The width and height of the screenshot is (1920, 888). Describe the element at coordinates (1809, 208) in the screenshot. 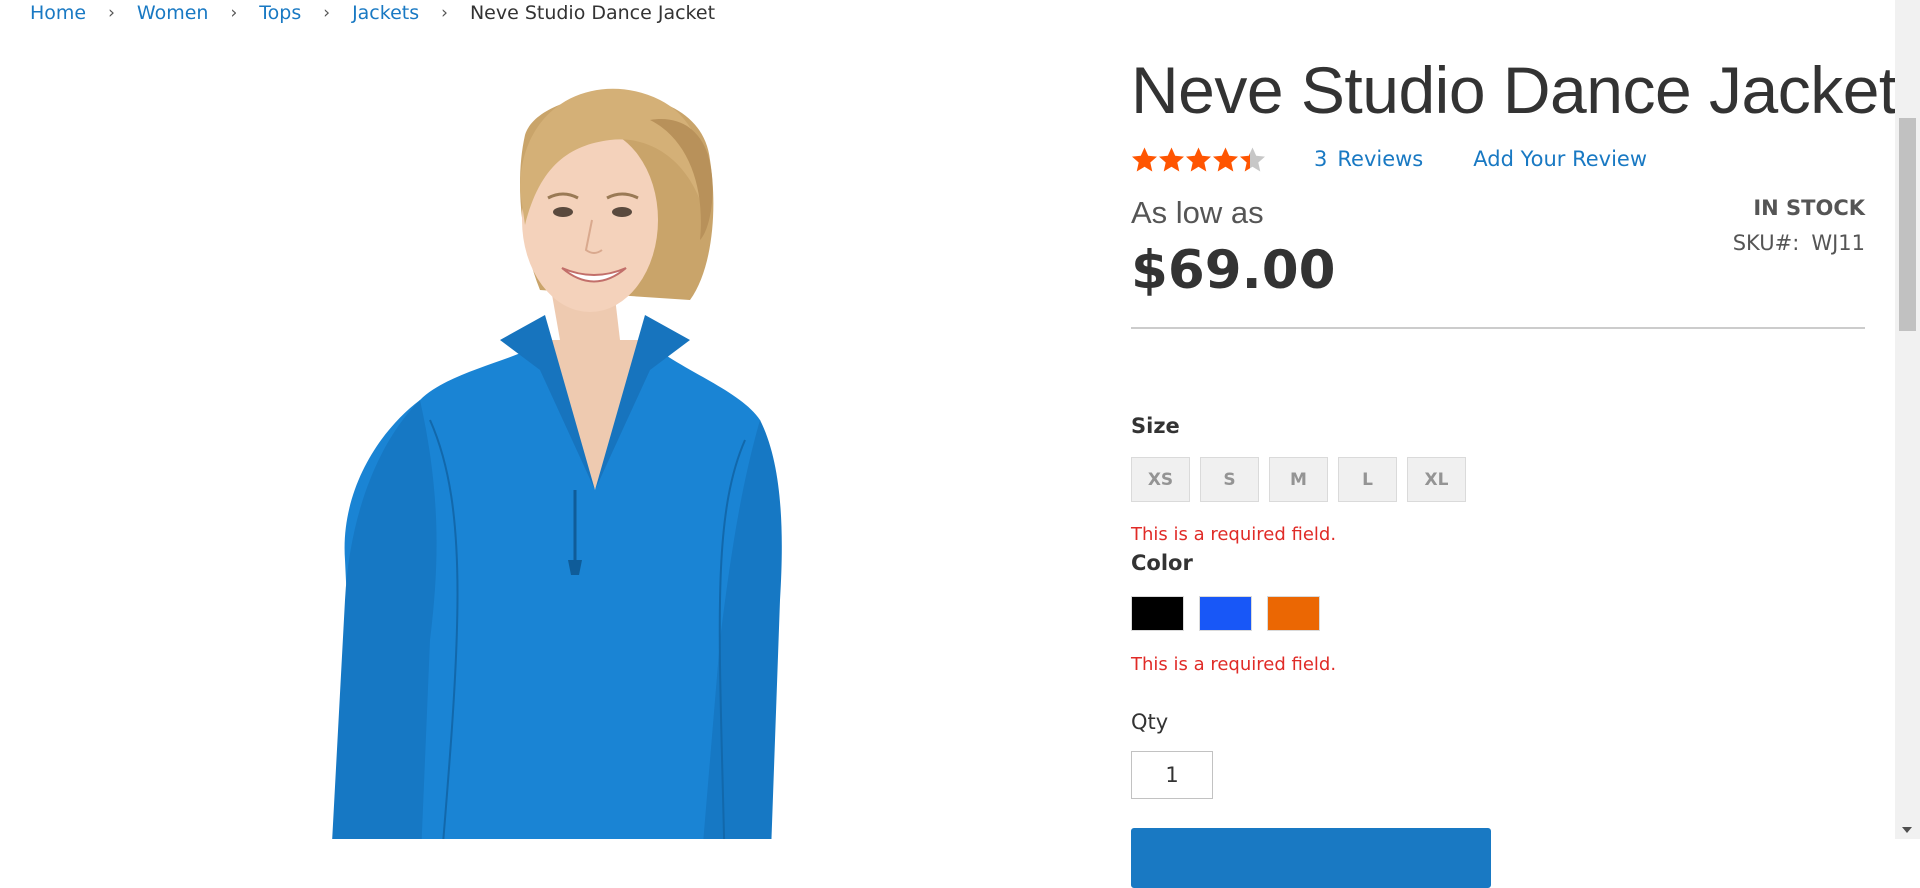

I see `stock-status: IN STOCK` at that location.